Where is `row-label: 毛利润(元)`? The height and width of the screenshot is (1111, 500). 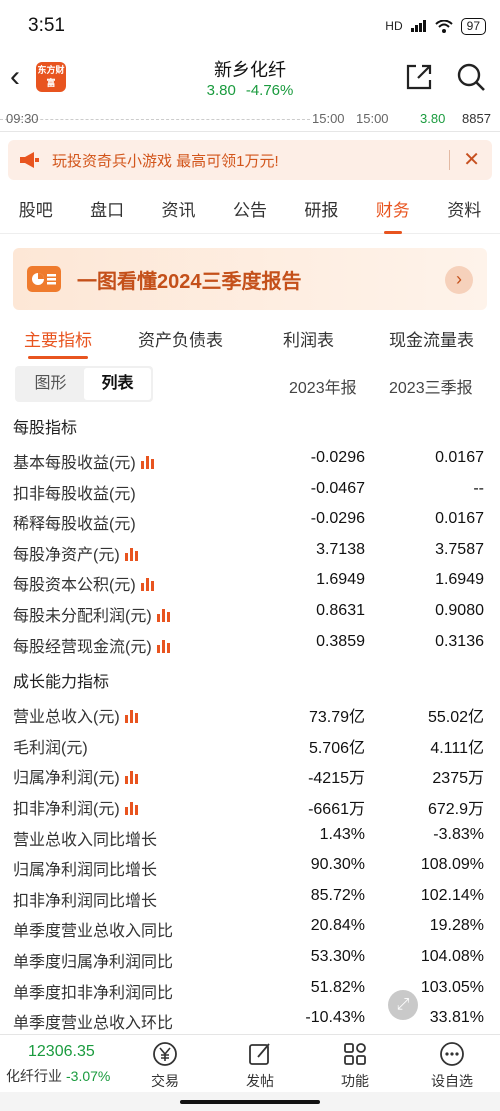 row-label: 毛利润(元) is located at coordinates (50, 748).